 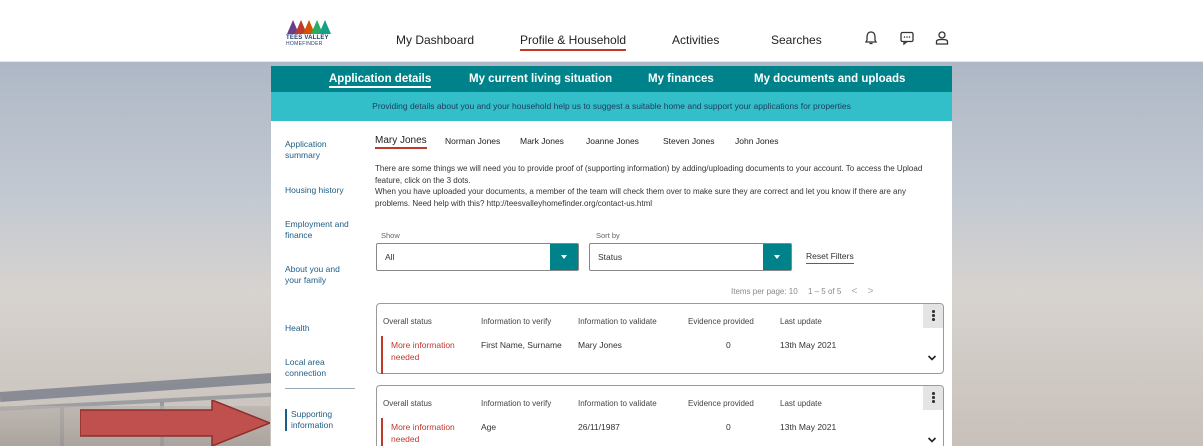 What do you see at coordinates (477, 257) in the screenshot?
I see `show-select: All` at bounding box center [477, 257].